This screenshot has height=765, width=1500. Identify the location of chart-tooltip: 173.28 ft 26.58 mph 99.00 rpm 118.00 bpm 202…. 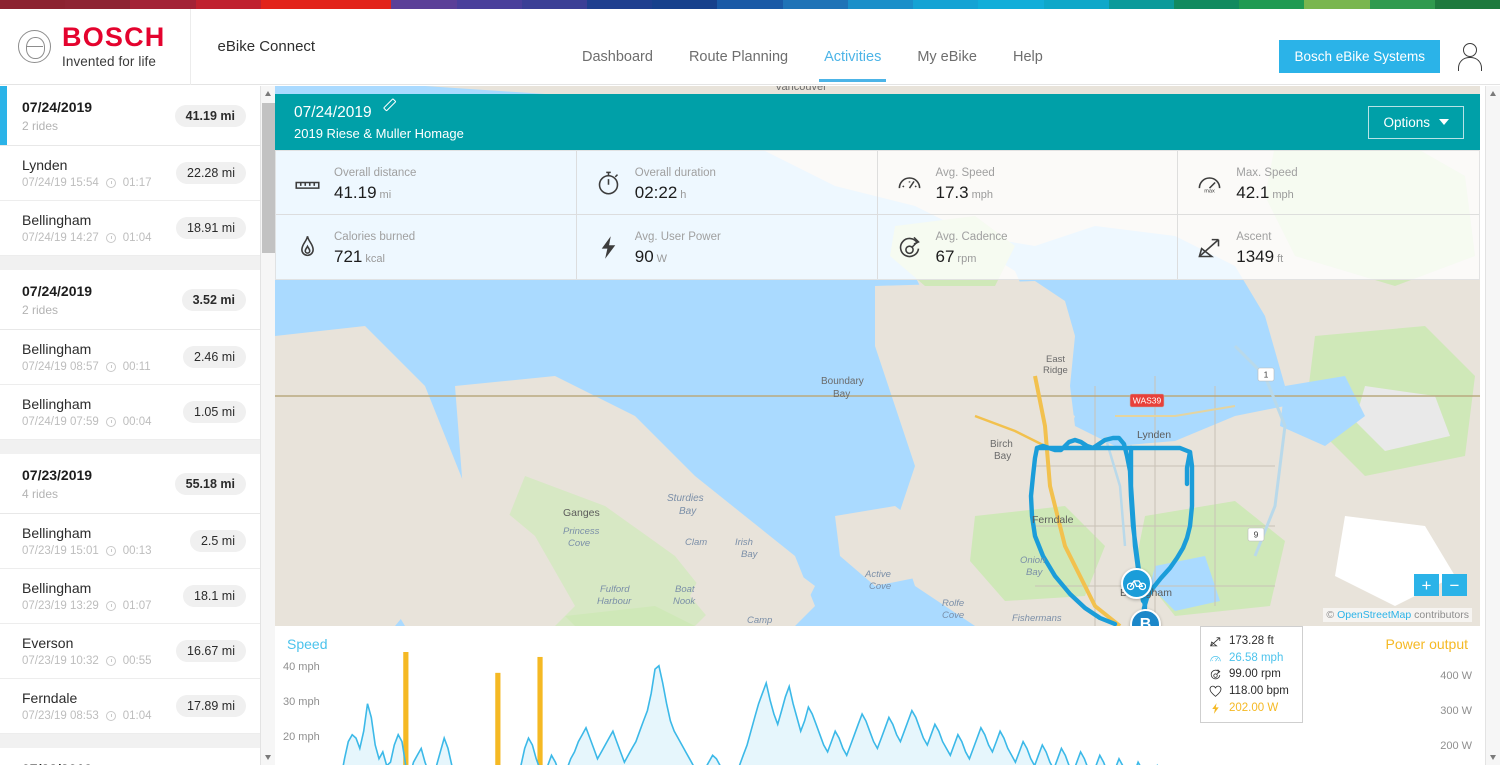
(1251, 675).